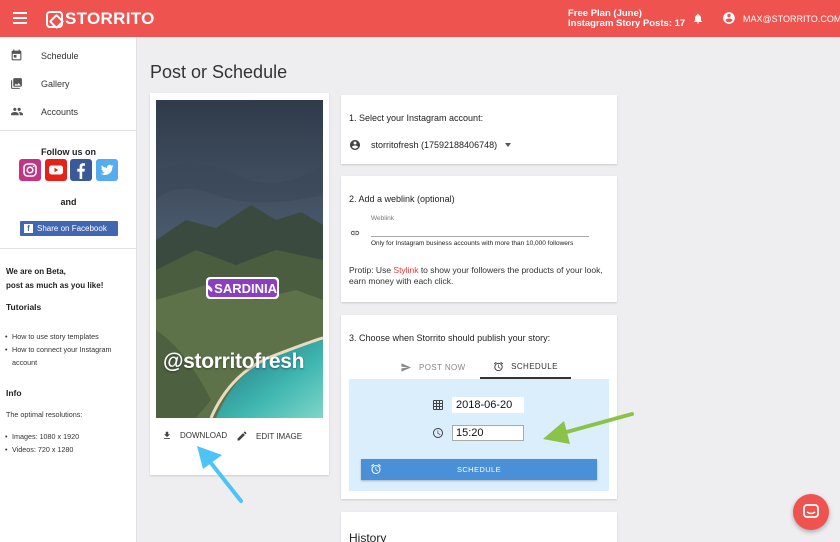  I want to click on share-on-facebook-button: f Share on Facebook, so click(69, 228).